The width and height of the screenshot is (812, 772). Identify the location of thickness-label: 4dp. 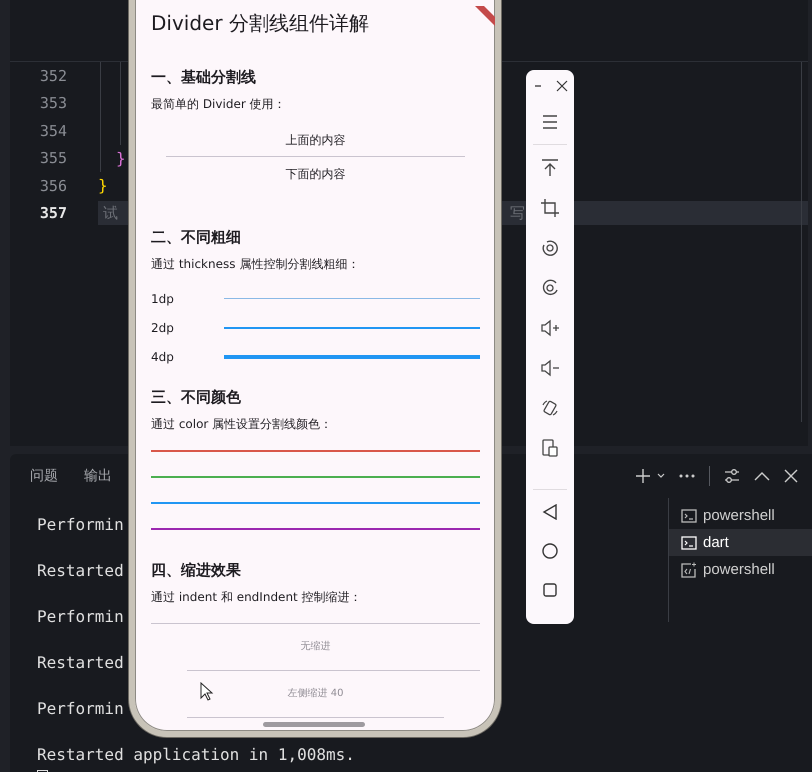
(163, 357).